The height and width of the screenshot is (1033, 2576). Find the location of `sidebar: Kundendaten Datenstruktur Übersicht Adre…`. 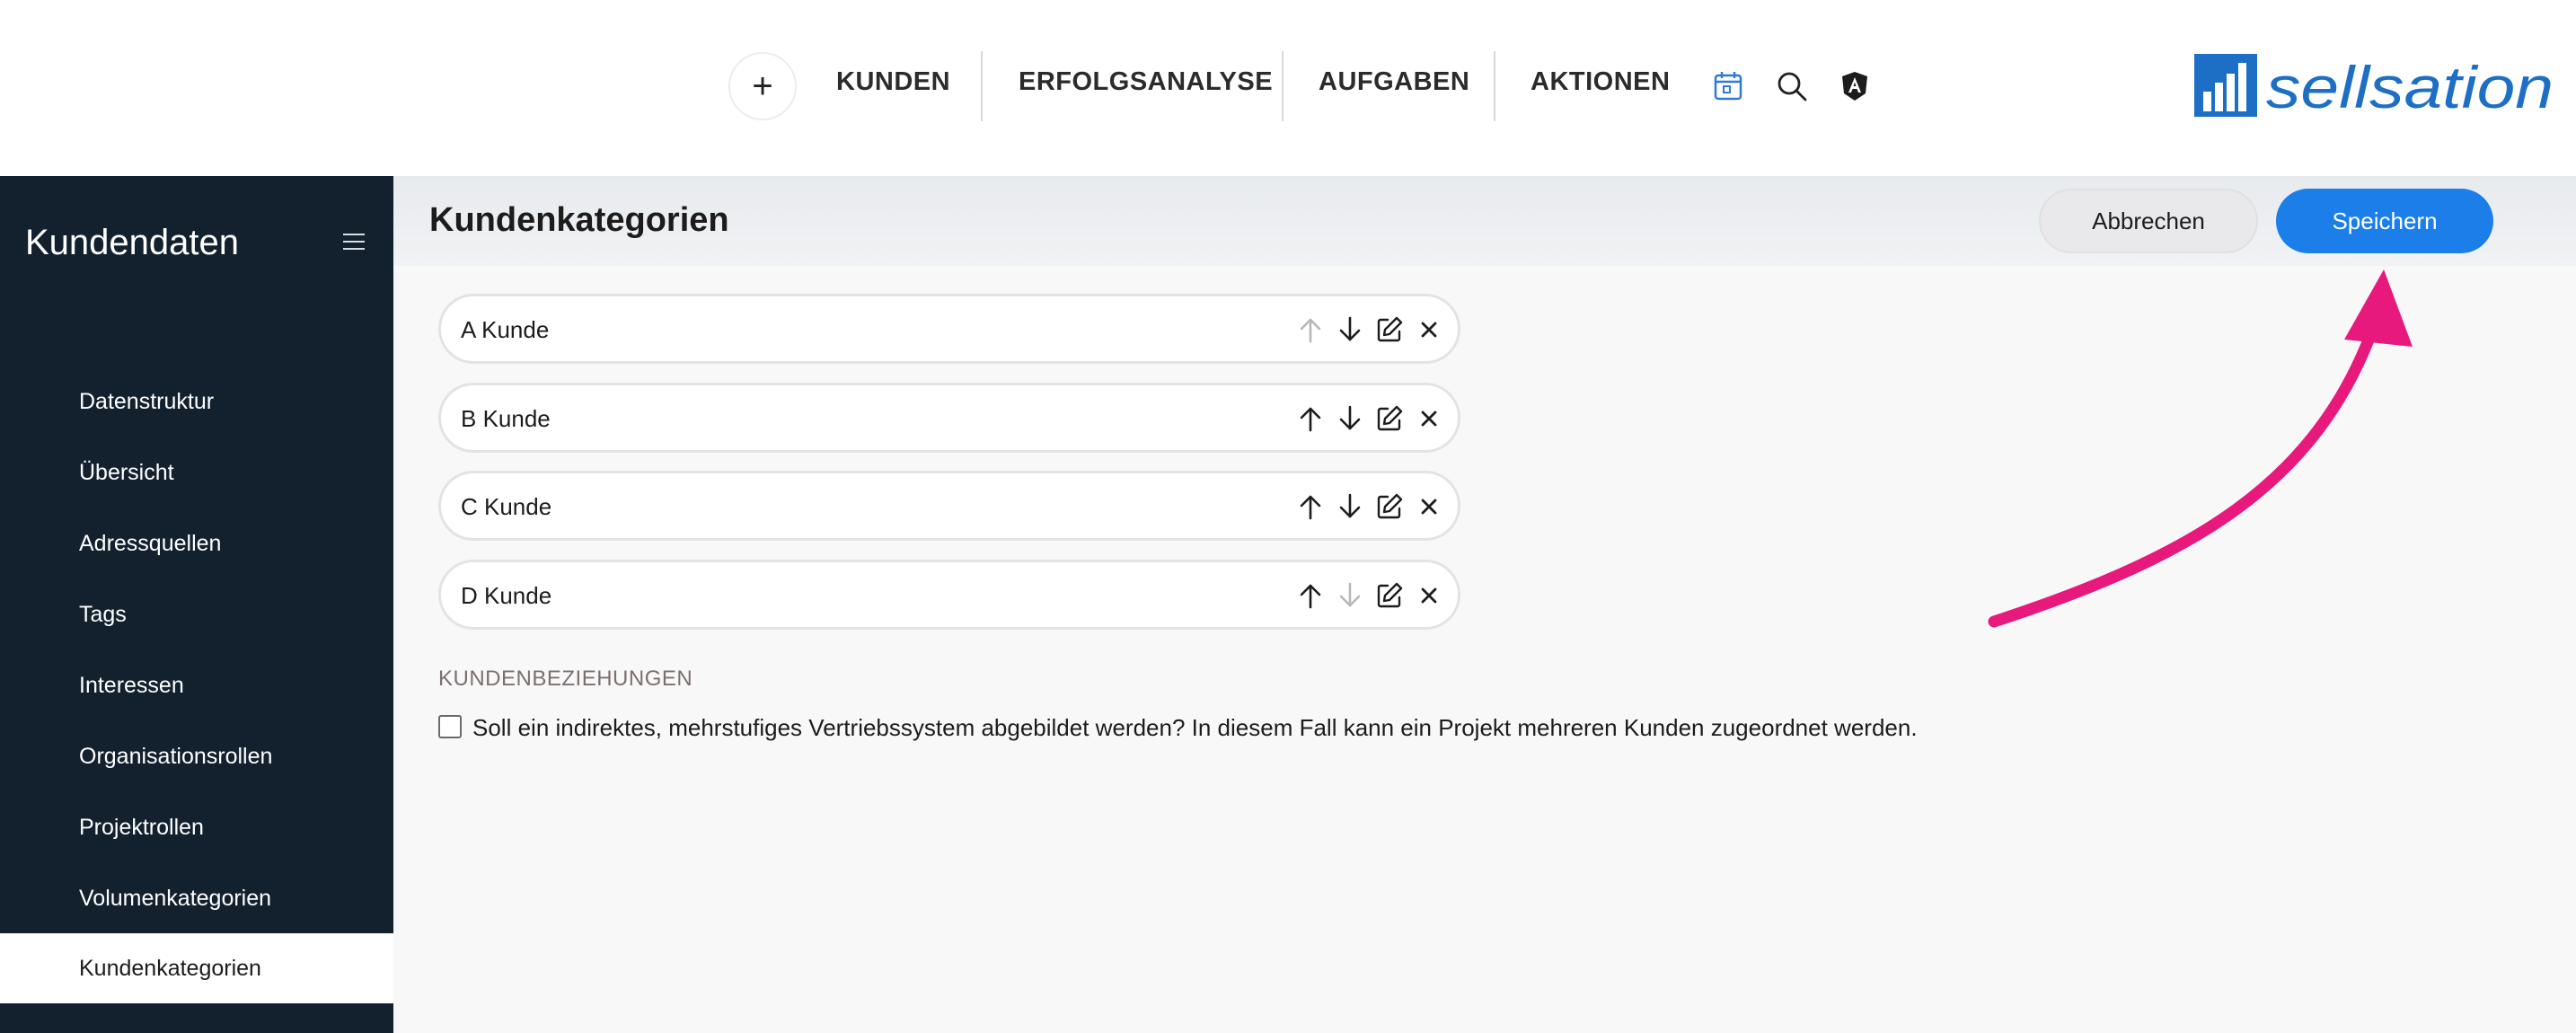

sidebar: Kundendaten Datenstruktur Übersicht Adre… is located at coordinates (196, 605).